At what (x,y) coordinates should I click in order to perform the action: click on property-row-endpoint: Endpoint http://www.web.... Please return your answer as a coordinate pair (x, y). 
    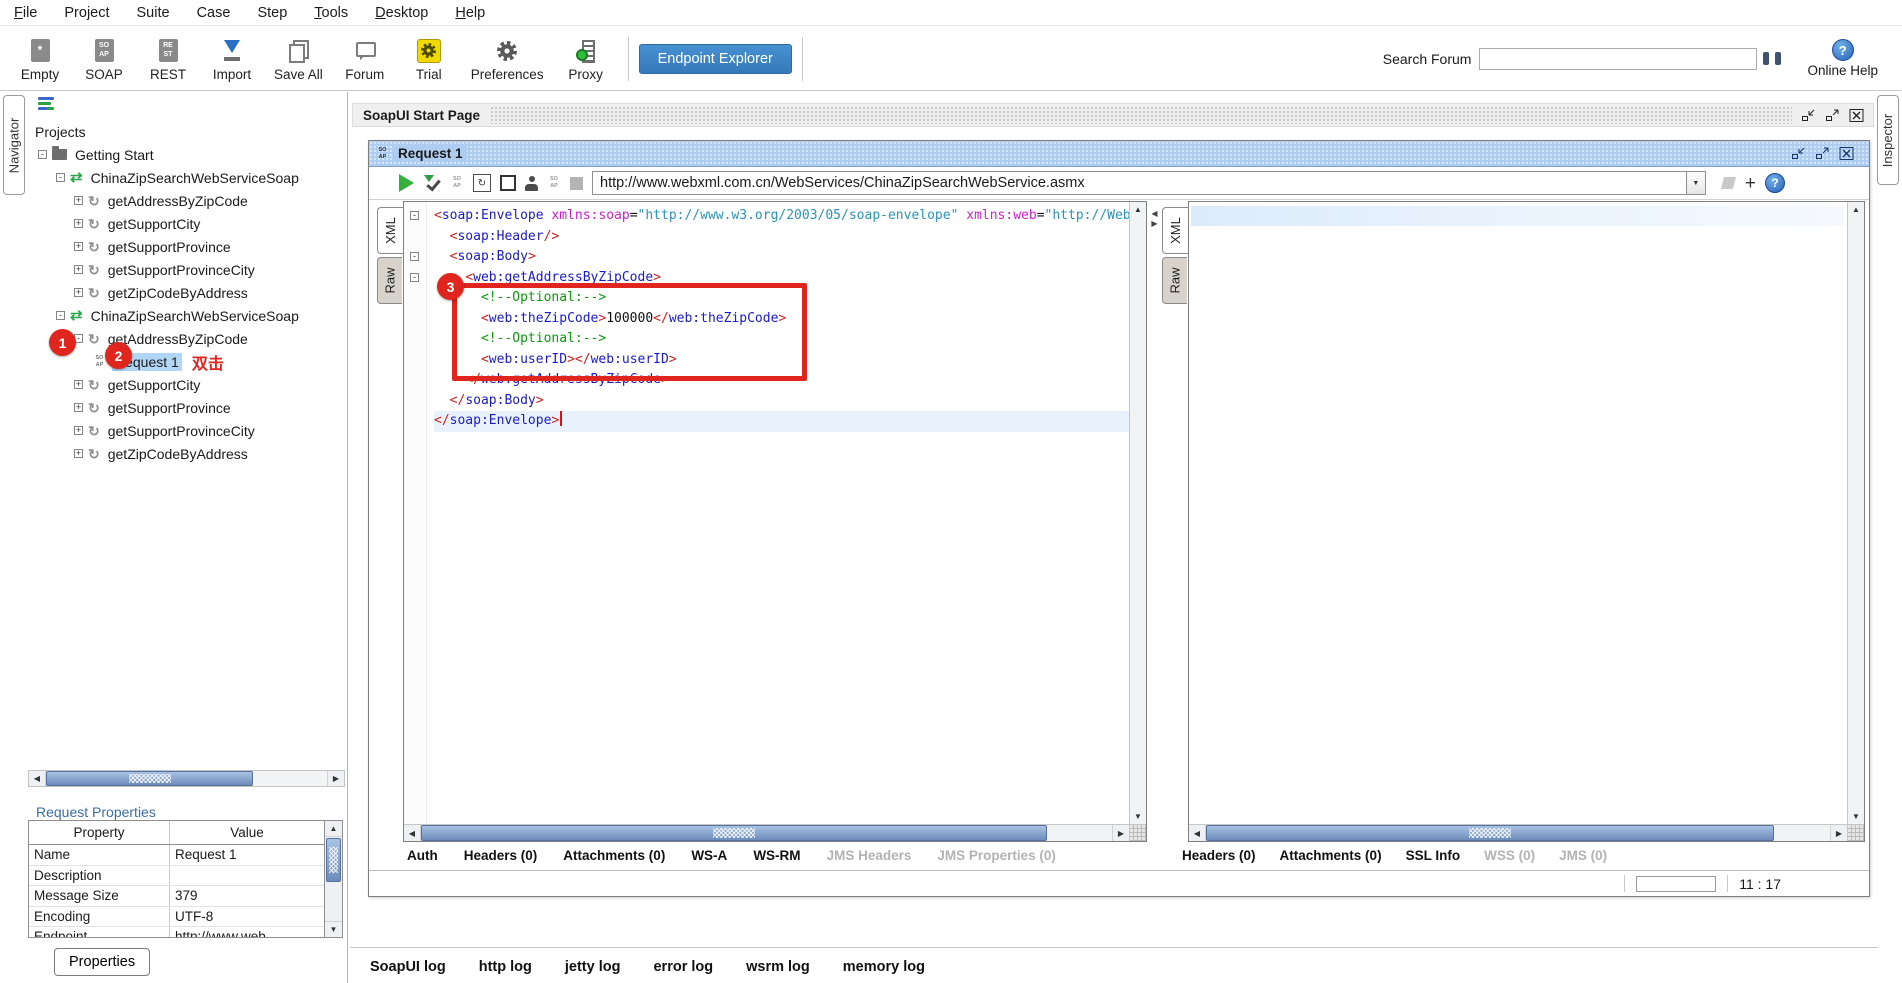
    Looking at the image, I should click on (176, 932).